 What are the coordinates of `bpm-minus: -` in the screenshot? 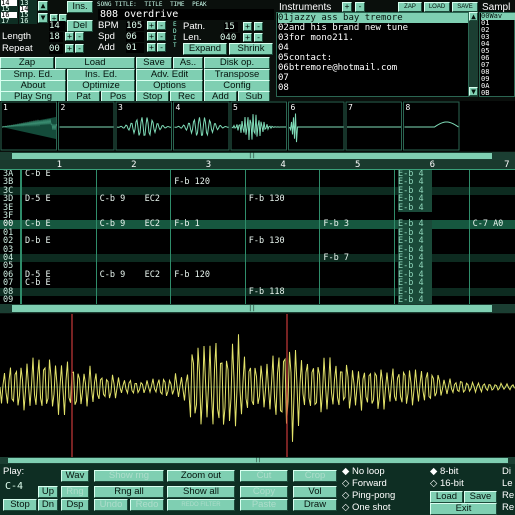 It's located at (161, 25).